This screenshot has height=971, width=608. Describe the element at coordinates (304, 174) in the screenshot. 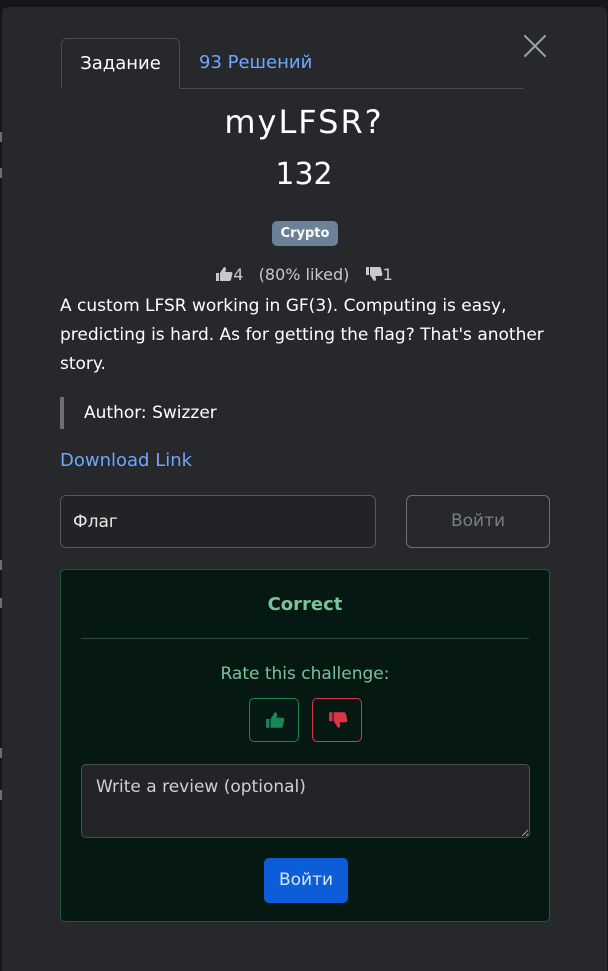

I see `challenge-points: 132` at that location.